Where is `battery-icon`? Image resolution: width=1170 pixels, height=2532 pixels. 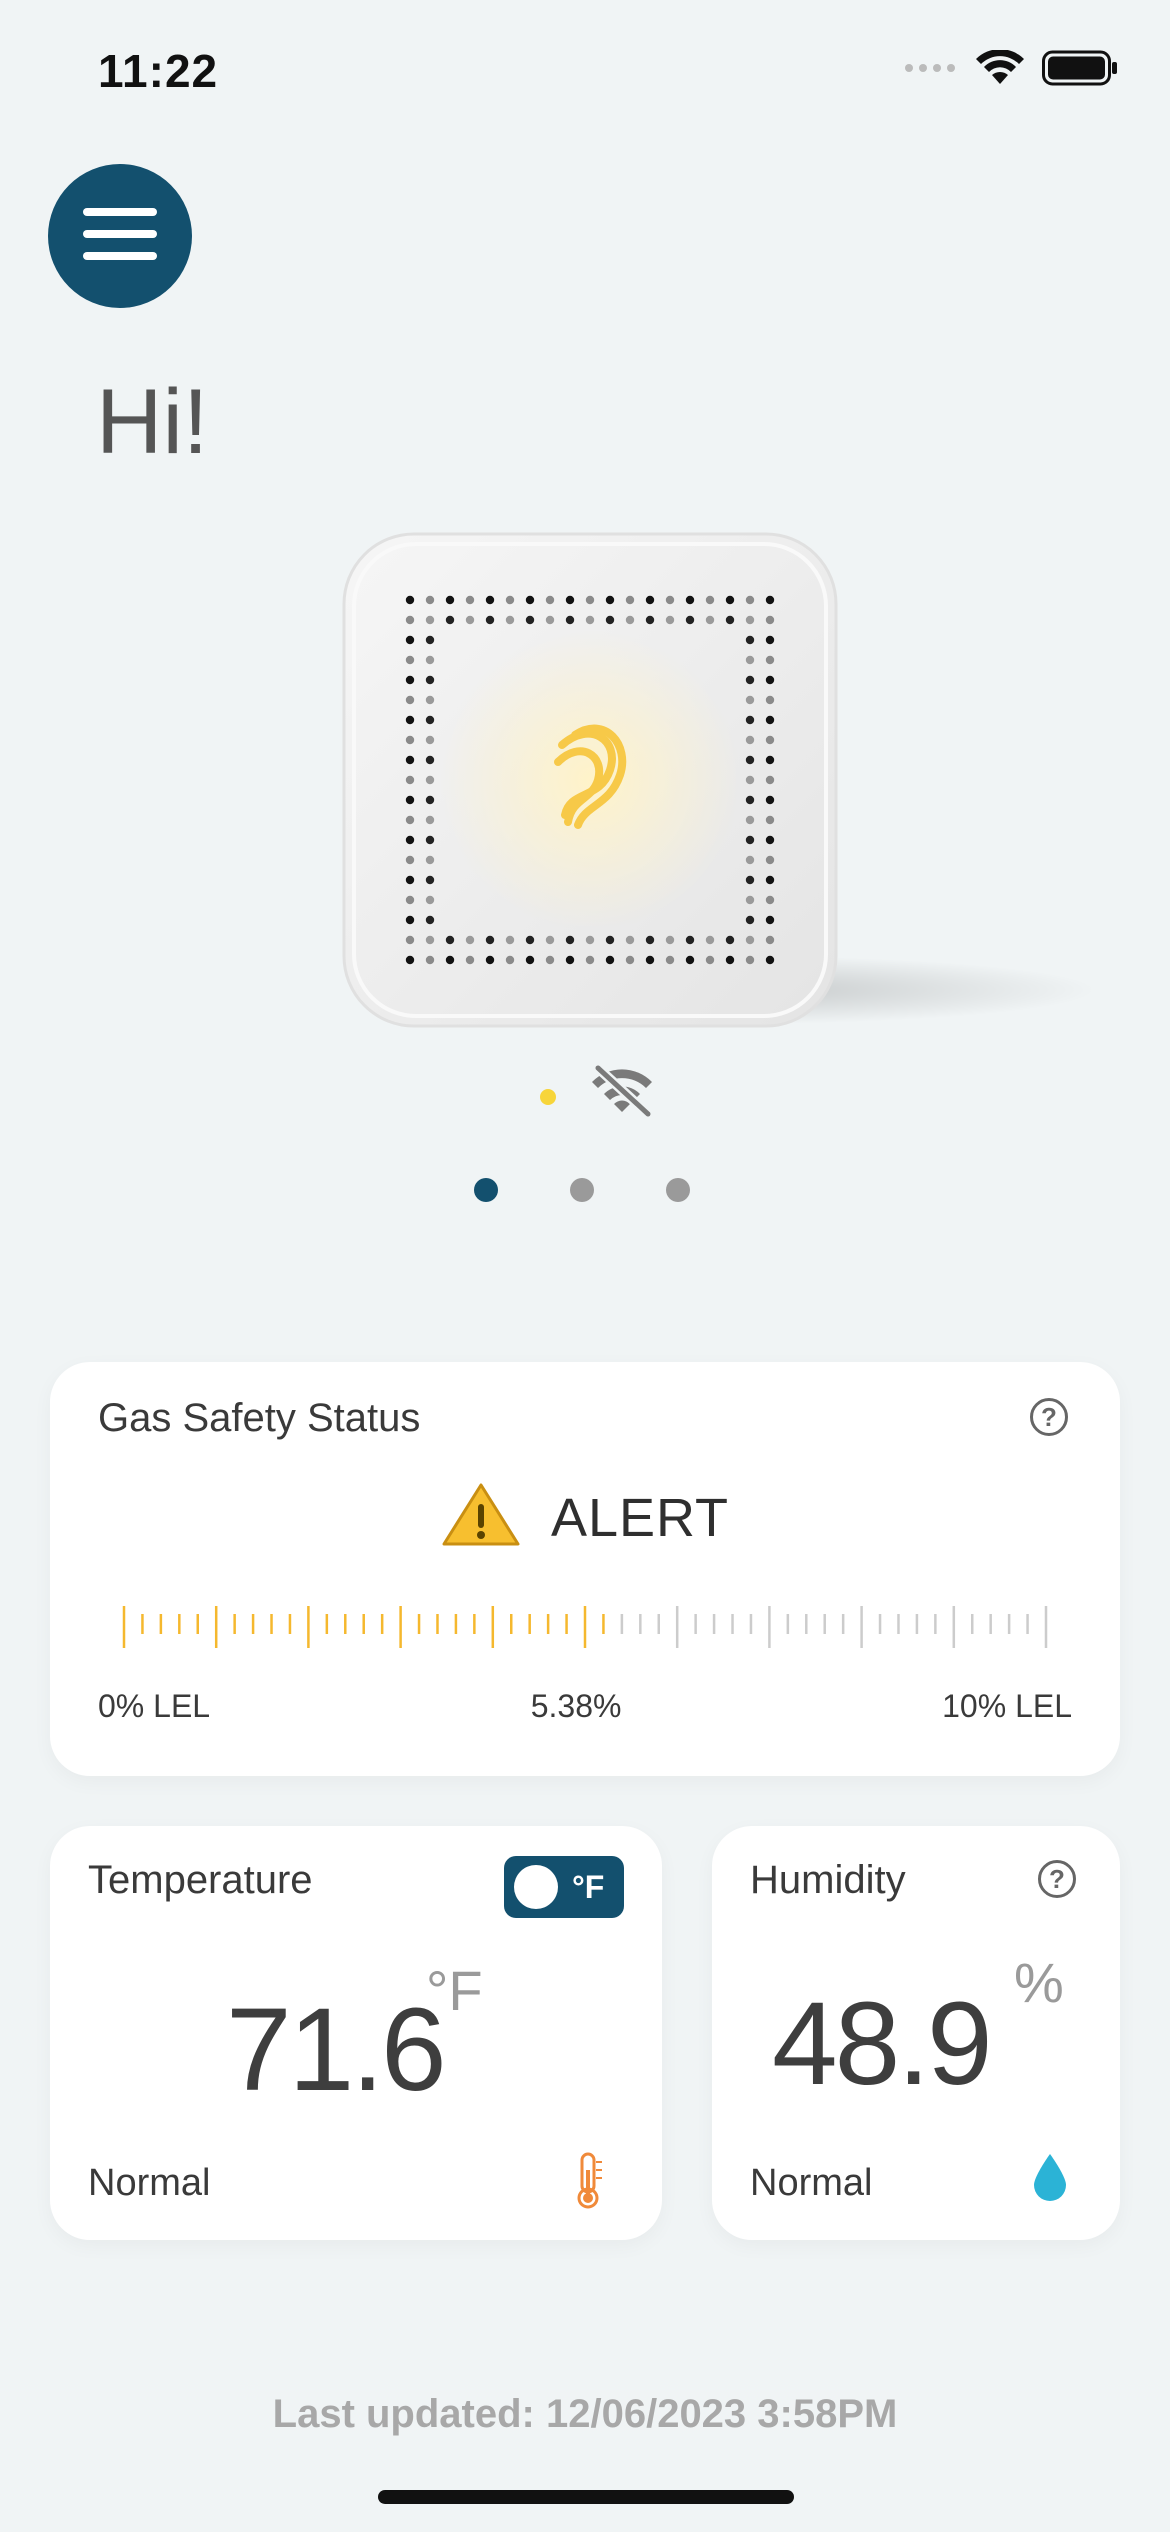 battery-icon is located at coordinates (1080, 70).